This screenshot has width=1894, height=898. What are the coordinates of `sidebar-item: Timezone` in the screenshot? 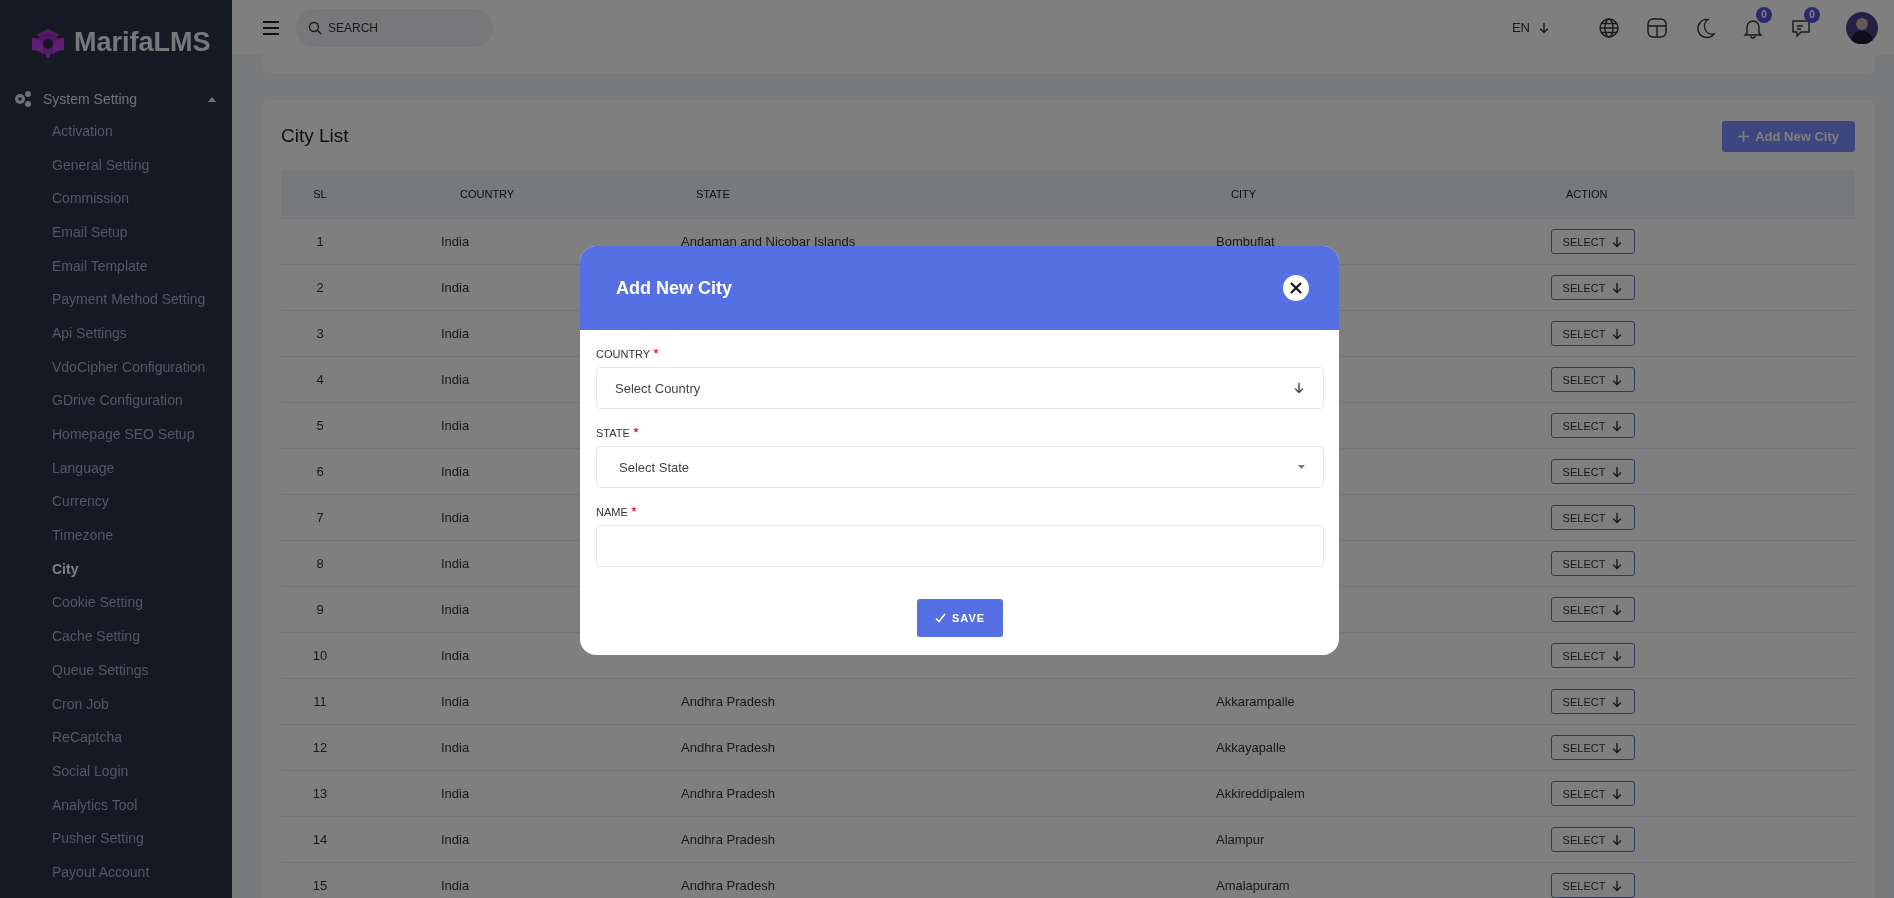 It's located at (116, 535).